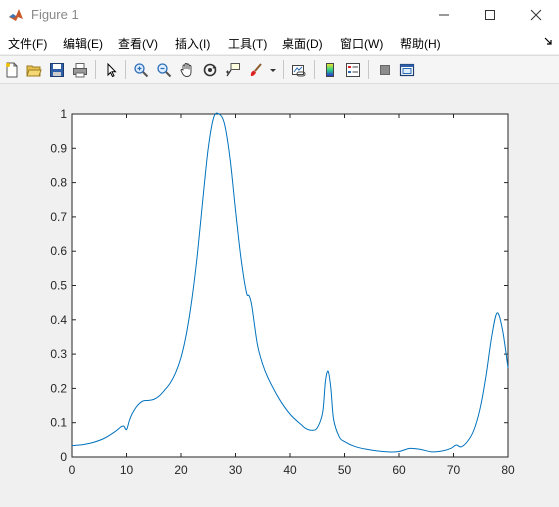 The height and width of the screenshot is (507, 559). Describe the element at coordinates (83, 43) in the screenshot. I see `menu-edit: 编辑(E)` at that location.